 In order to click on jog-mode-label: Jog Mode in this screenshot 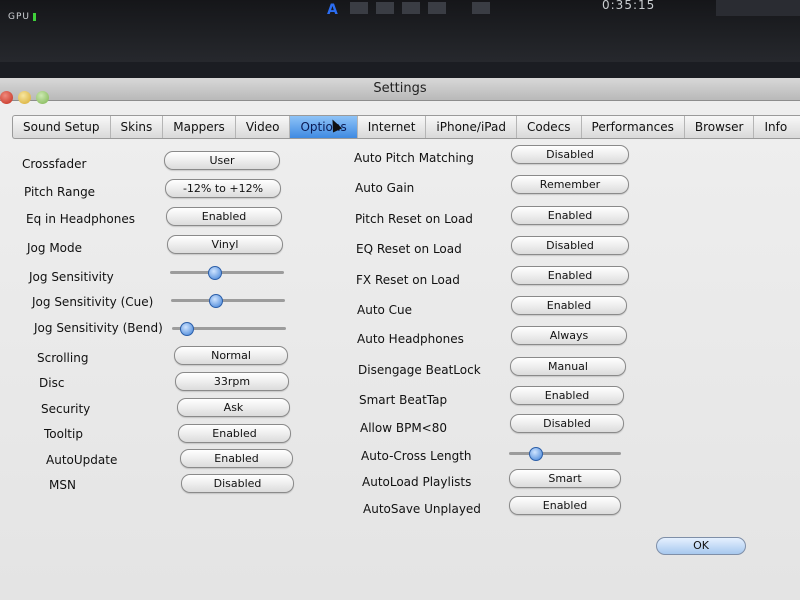, I will do `click(55, 248)`.